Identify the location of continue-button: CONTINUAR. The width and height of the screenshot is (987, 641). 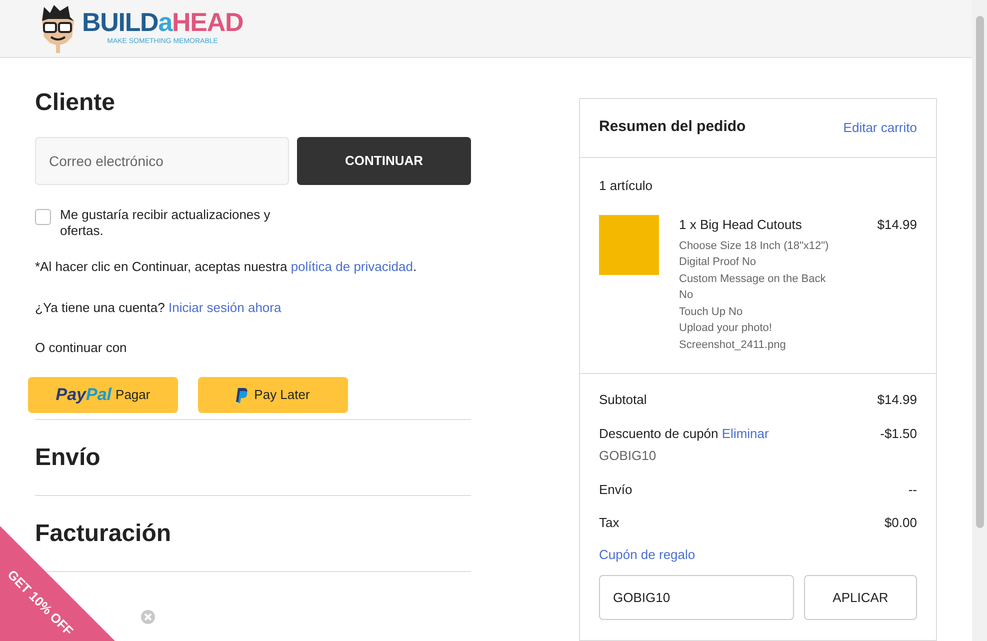
(384, 160).